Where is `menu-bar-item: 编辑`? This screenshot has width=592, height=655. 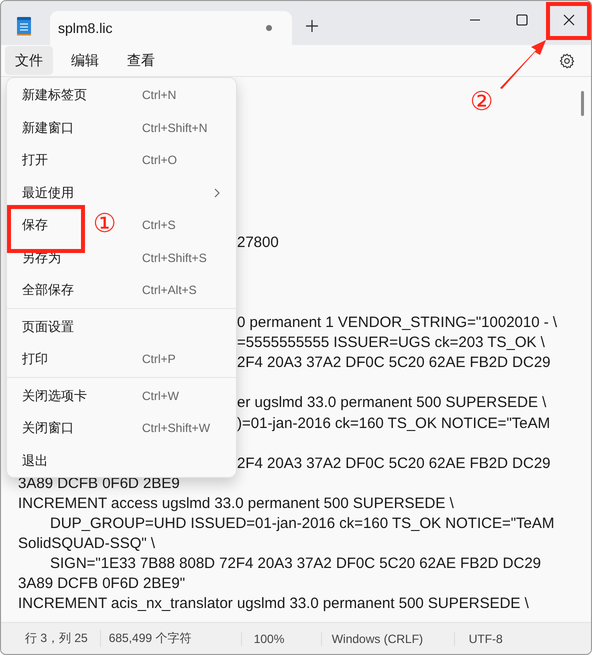
menu-bar-item: 编辑 is located at coordinates (85, 60).